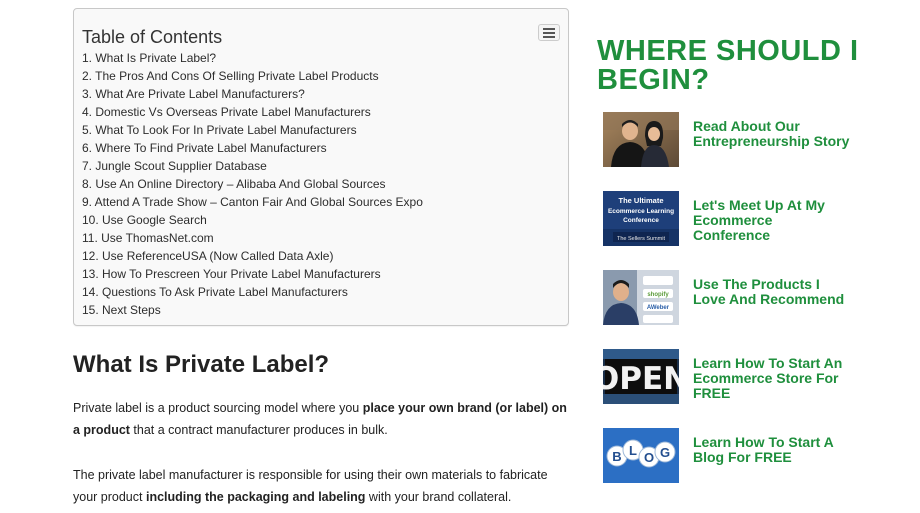  I want to click on conference-line-4: The Sellers Summit, so click(641, 239).